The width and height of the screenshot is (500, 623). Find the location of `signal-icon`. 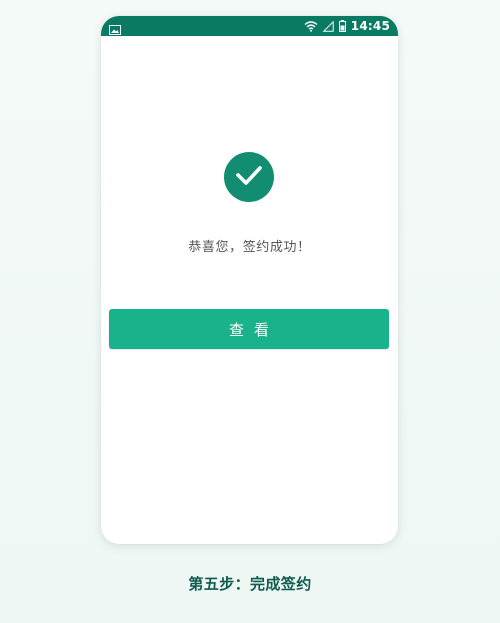

signal-icon is located at coordinates (328, 26).